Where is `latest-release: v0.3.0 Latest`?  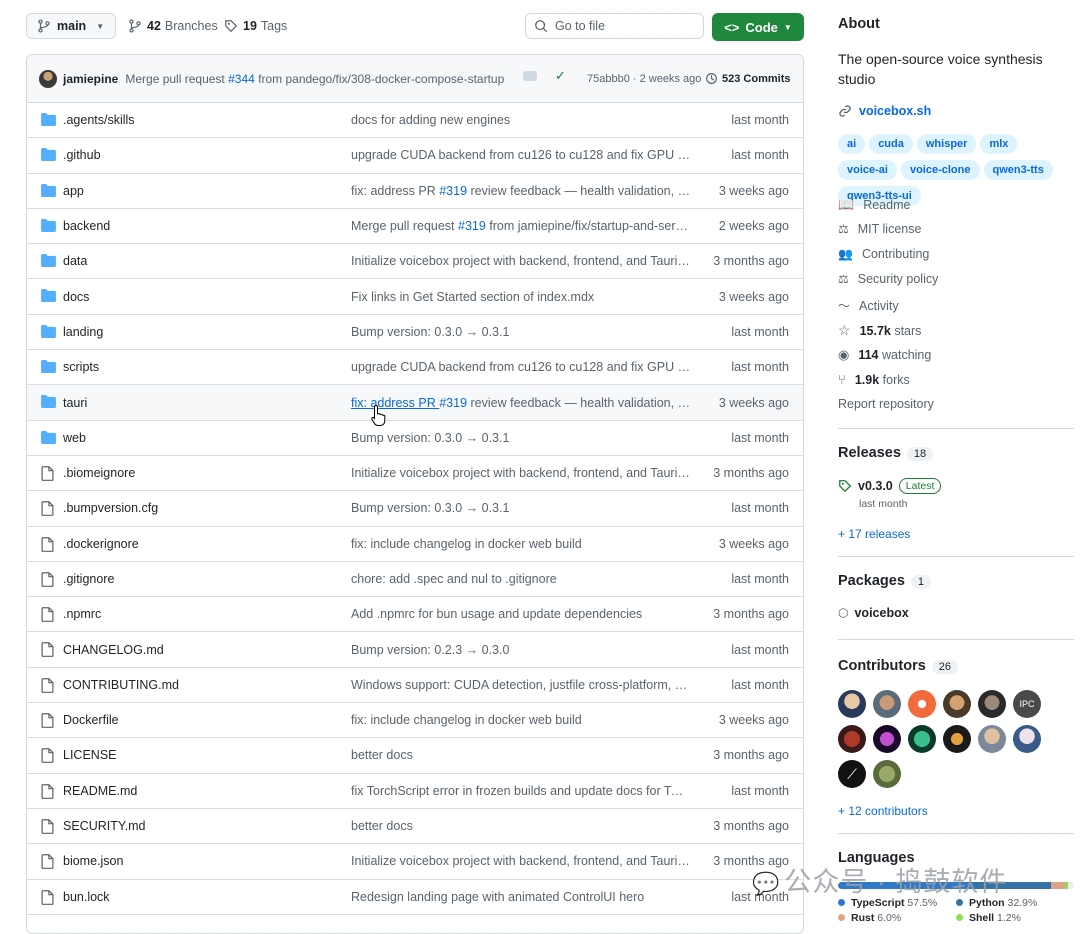
latest-release: v0.3.0 Latest is located at coordinates (890, 486).